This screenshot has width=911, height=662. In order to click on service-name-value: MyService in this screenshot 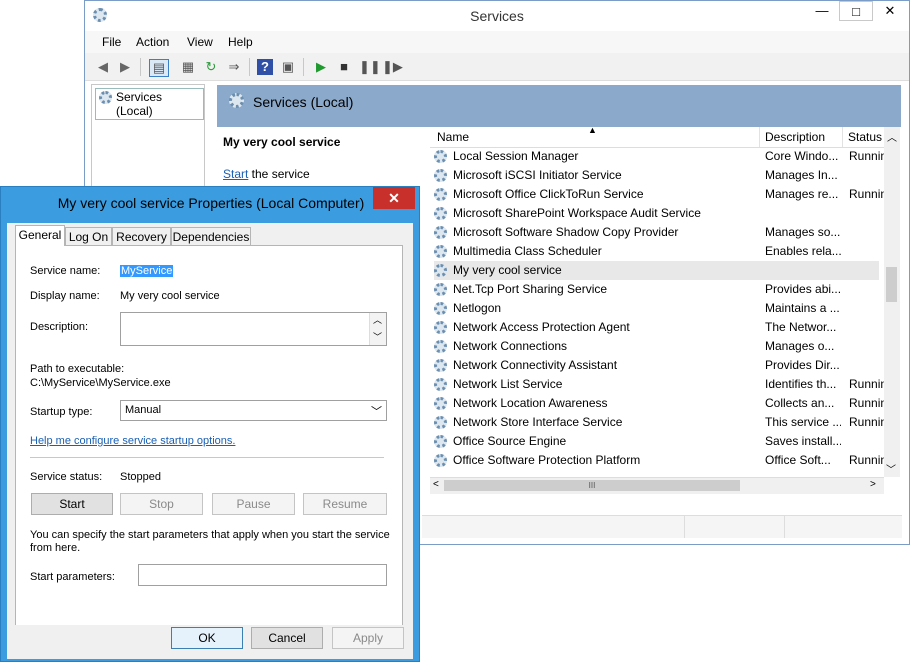, I will do `click(147, 271)`.